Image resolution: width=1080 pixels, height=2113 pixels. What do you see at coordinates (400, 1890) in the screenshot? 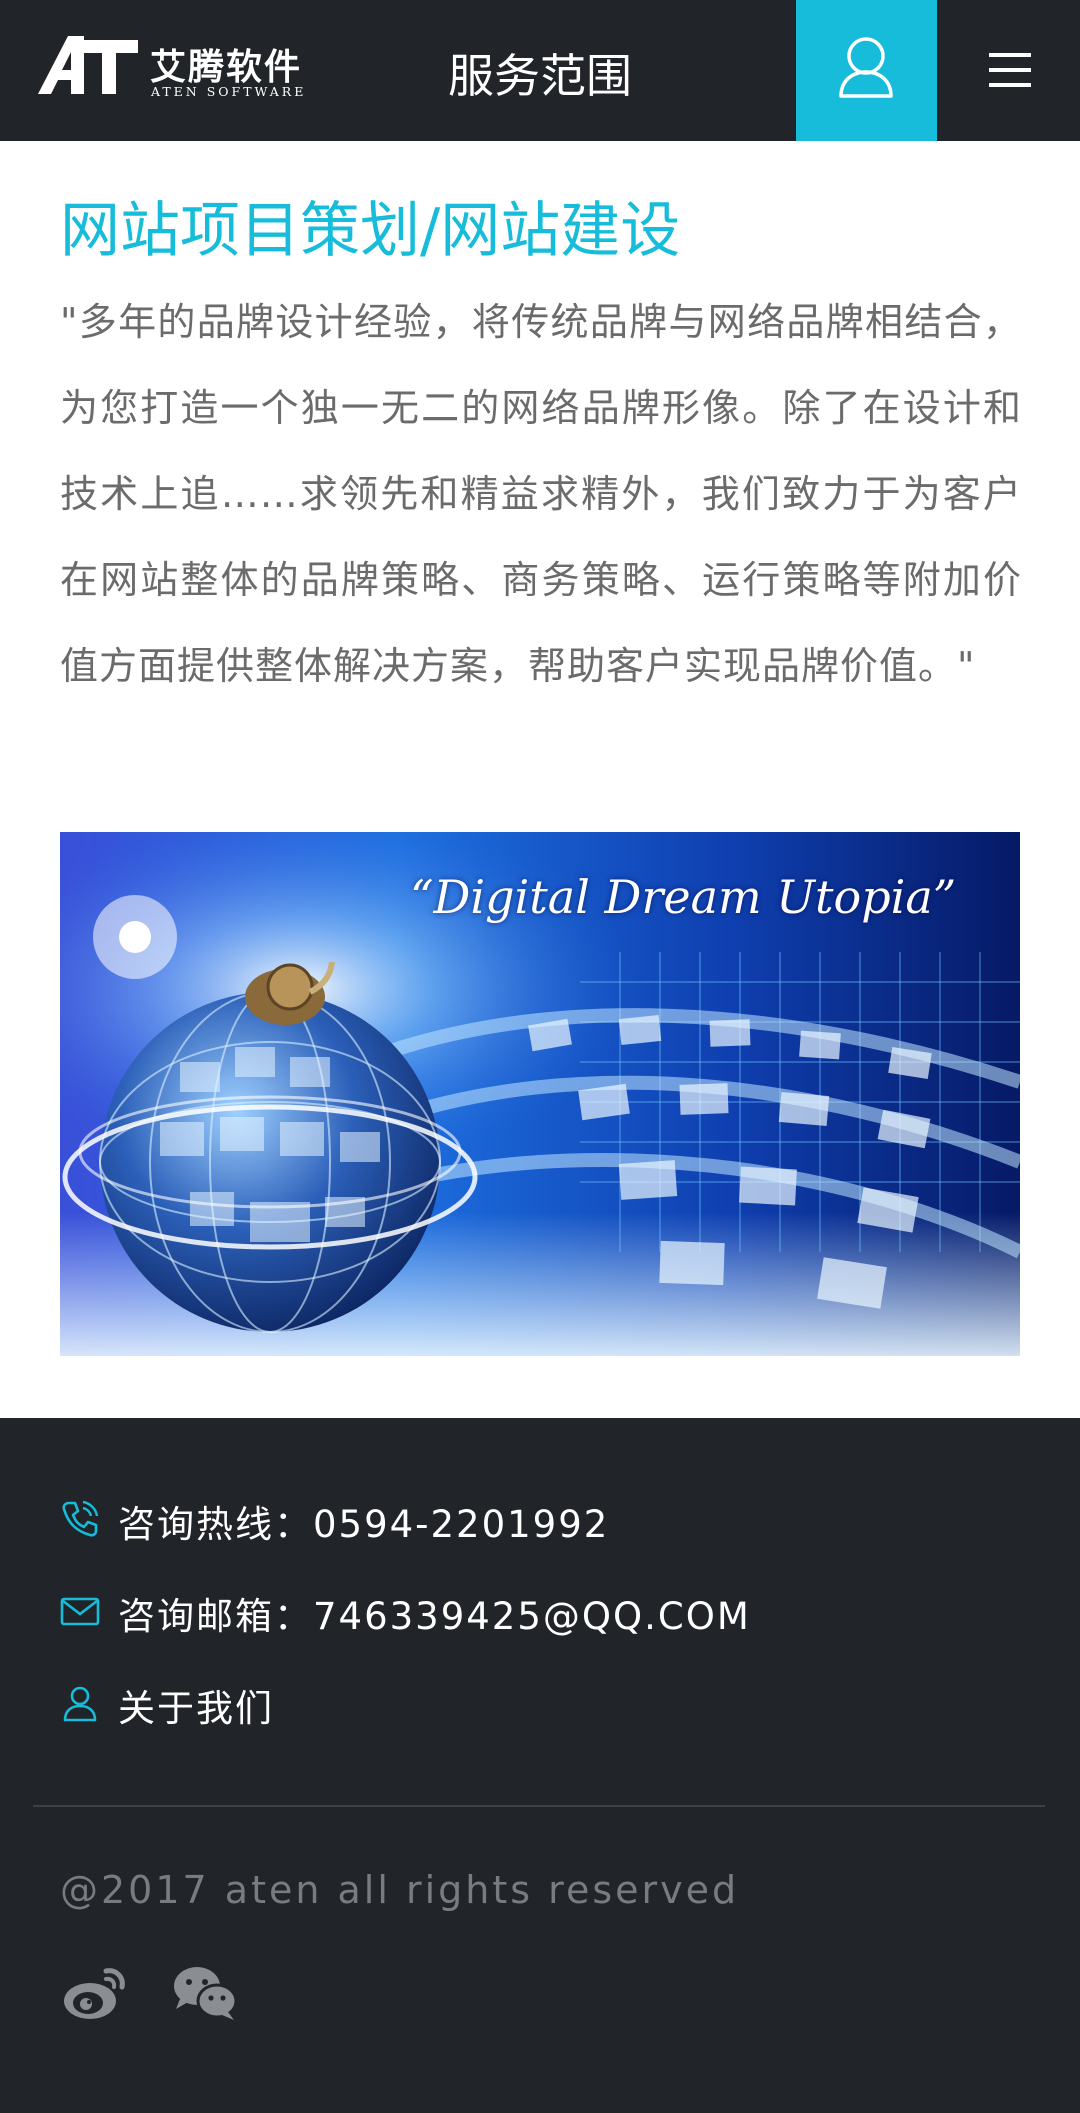
I see `copyright-text: @2017 aten all rights reserved` at bounding box center [400, 1890].